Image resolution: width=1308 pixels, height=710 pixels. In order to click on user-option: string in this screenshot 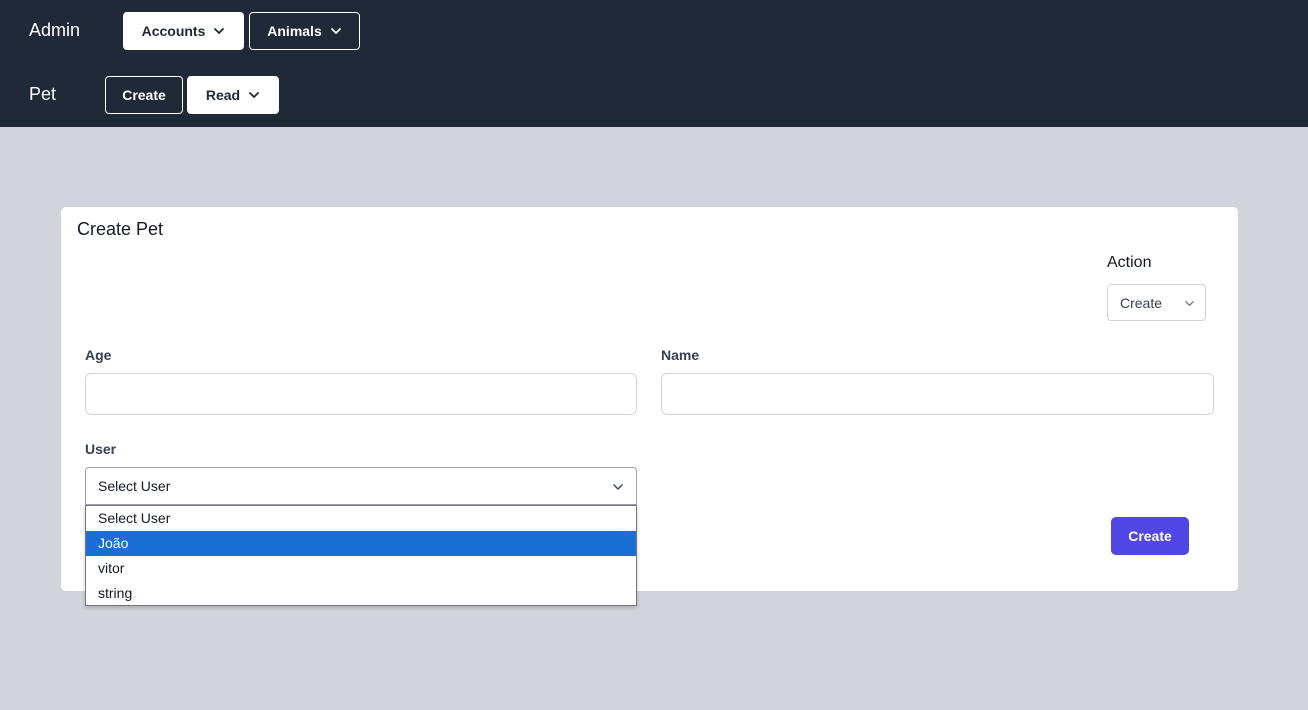, I will do `click(361, 593)`.